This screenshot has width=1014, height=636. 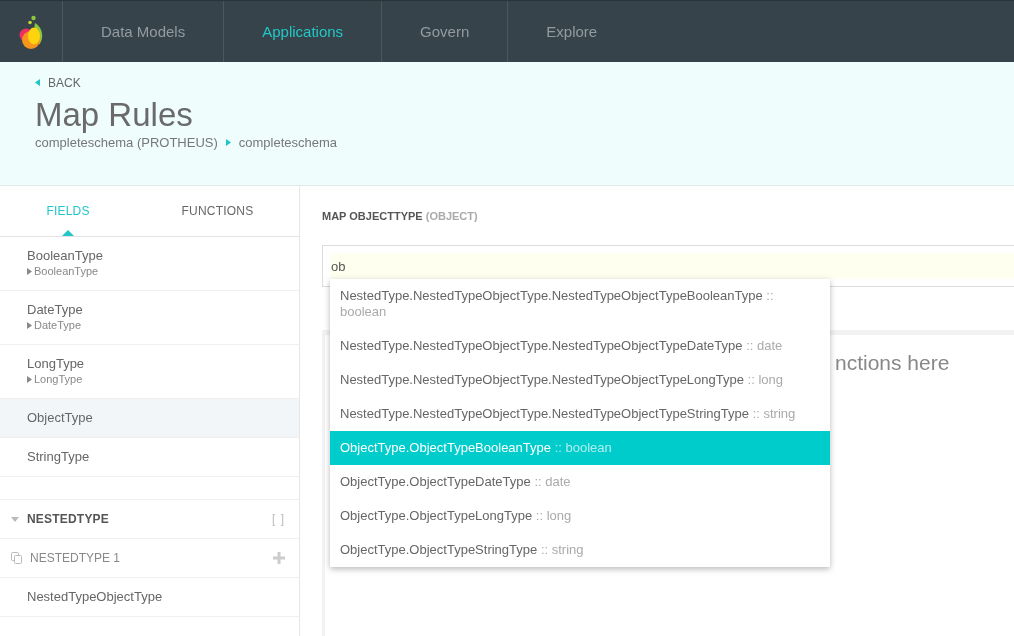 What do you see at coordinates (114, 115) in the screenshot?
I see `page-title: Map Rules` at bounding box center [114, 115].